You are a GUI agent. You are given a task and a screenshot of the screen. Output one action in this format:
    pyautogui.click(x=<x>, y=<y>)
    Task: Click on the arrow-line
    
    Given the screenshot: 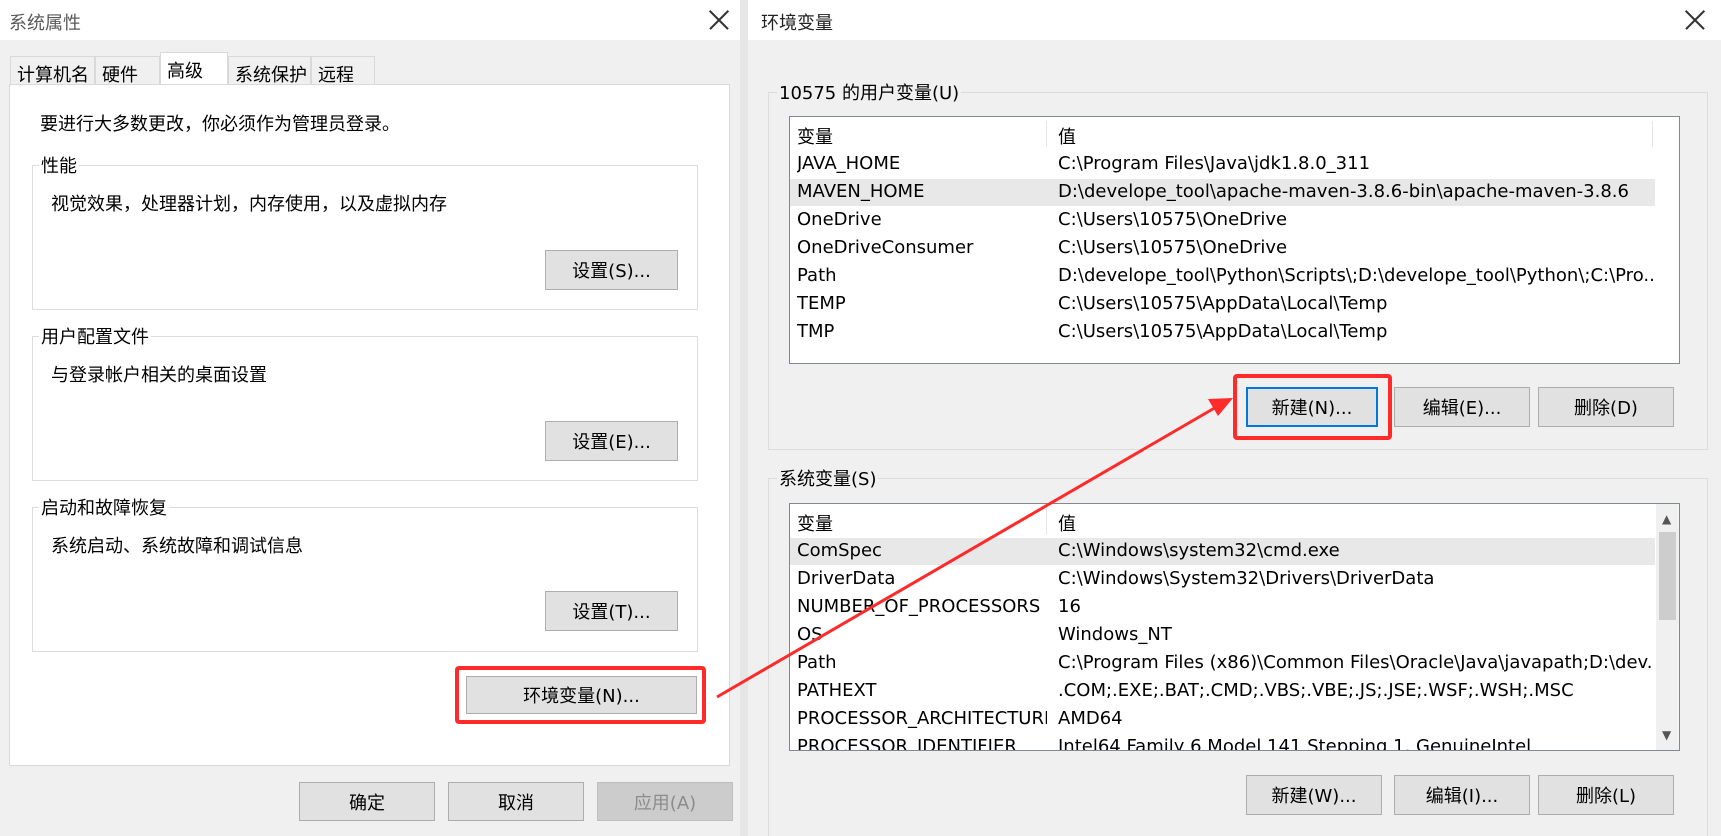 What is the action you would take?
    pyautogui.click(x=967, y=551)
    